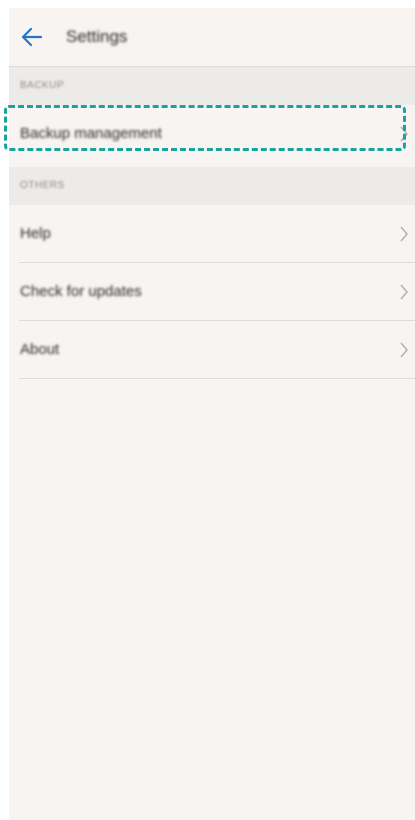  Describe the element at coordinates (91, 133) in the screenshot. I see `settings-item-label: Backup management` at that location.